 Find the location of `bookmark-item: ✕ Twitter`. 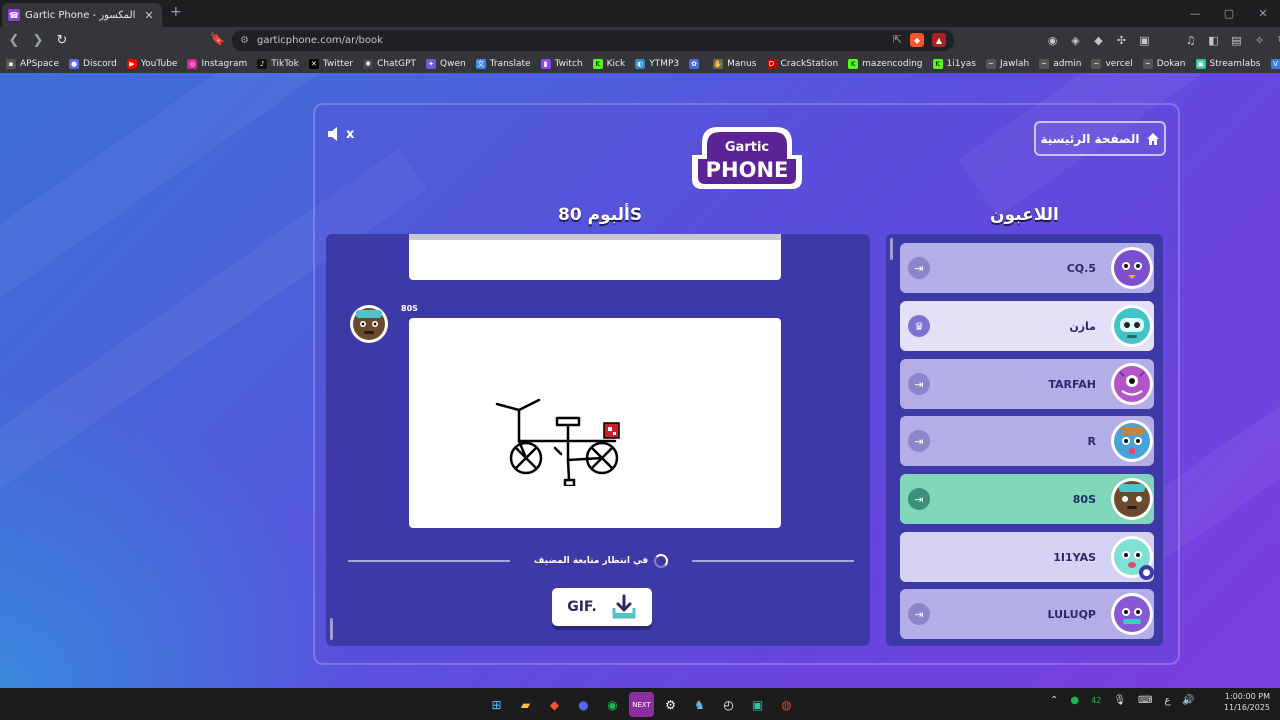

bookmark-item: ✕ Twitter is located at coordinates (330, 63).